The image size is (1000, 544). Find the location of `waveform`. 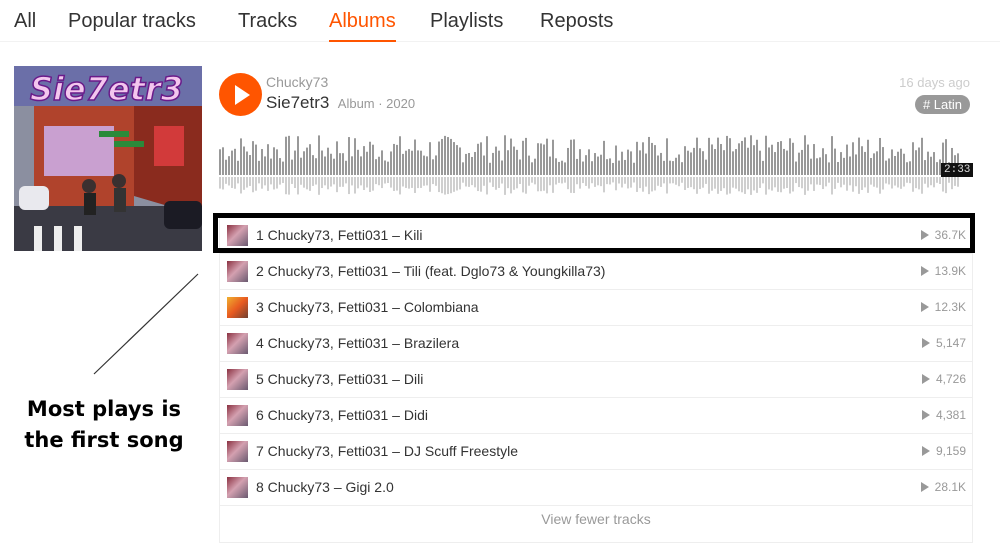

waveform is located at coordinates (595, 163).